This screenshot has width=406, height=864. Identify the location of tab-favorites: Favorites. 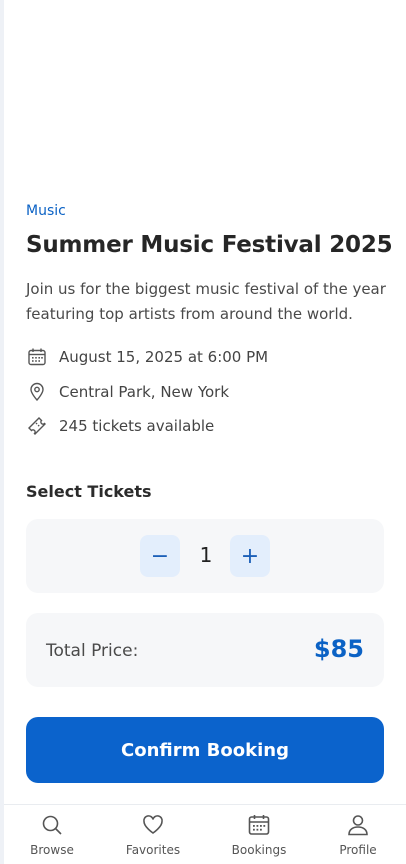
(153, 834).